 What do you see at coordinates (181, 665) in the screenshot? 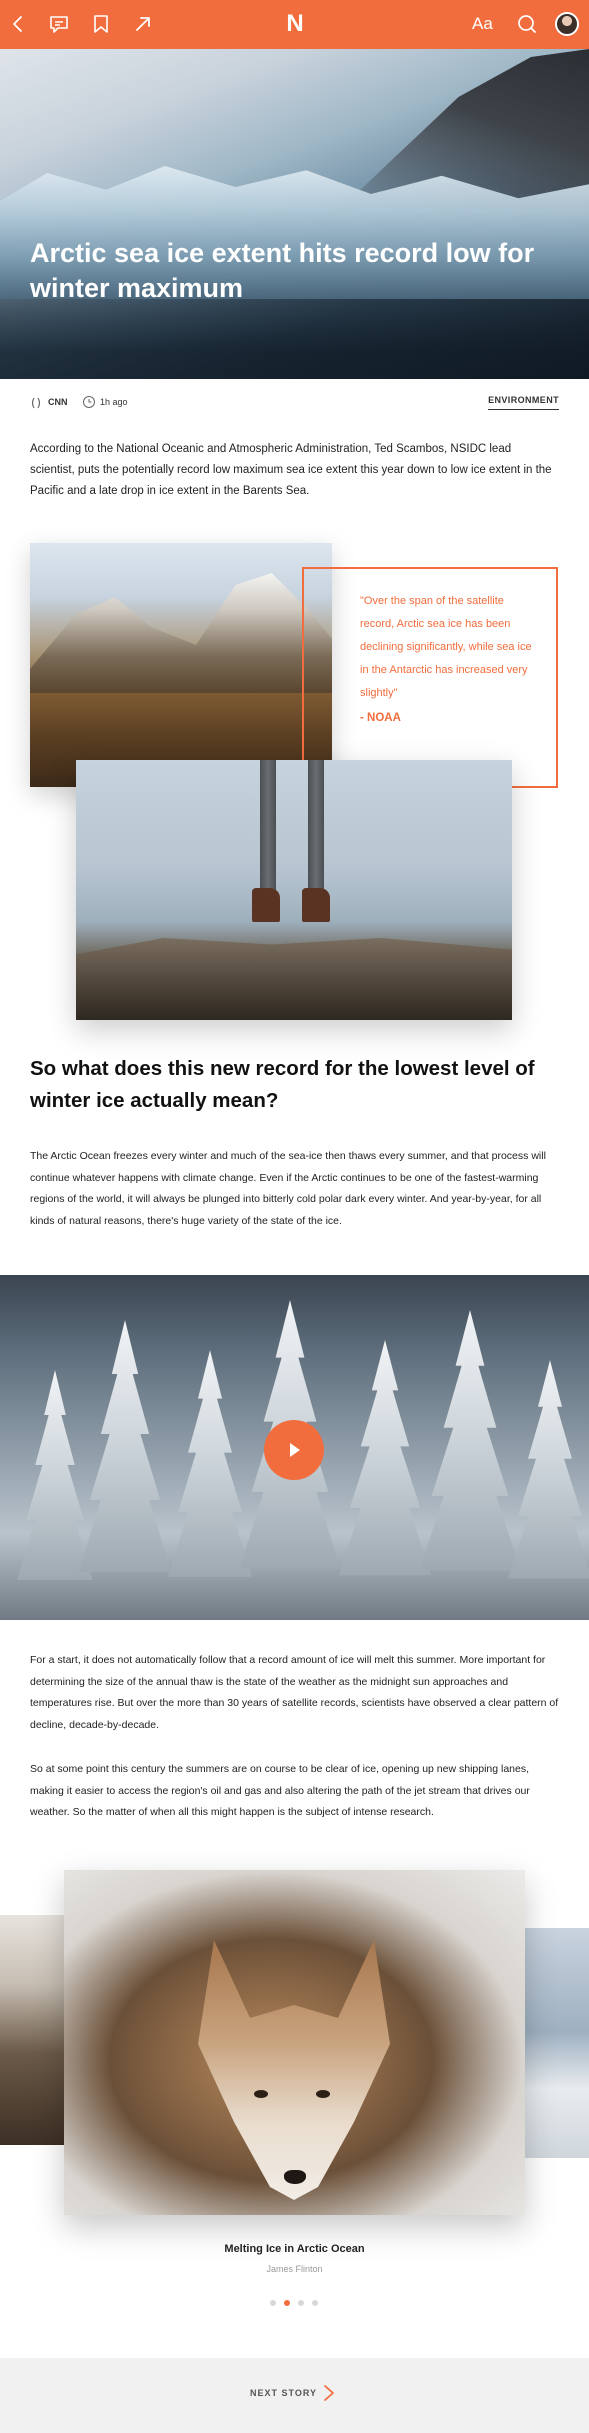
I see `mountain-photo` at bounding box center [181, 665].